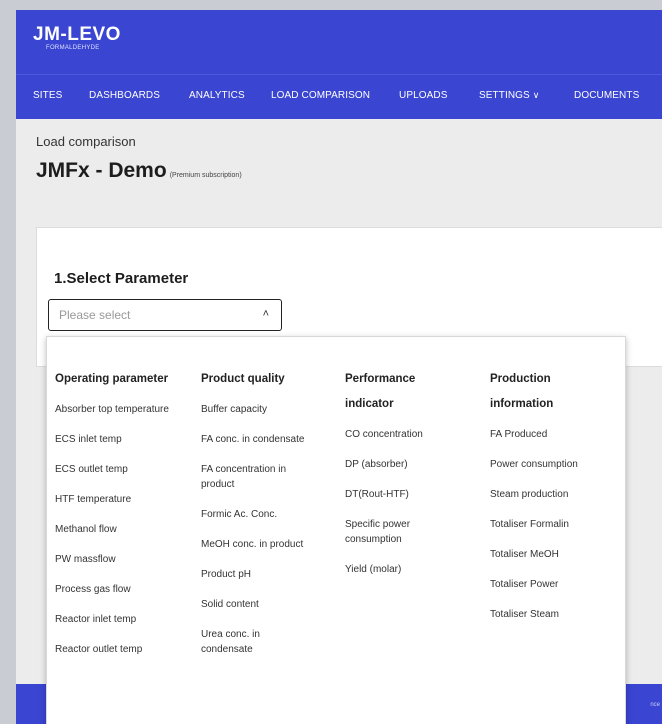  What do you see at coordinates (123, 649) in the screenshot?
I see `option-item: Reactor outlet temp` at bounding box center [123, 649].